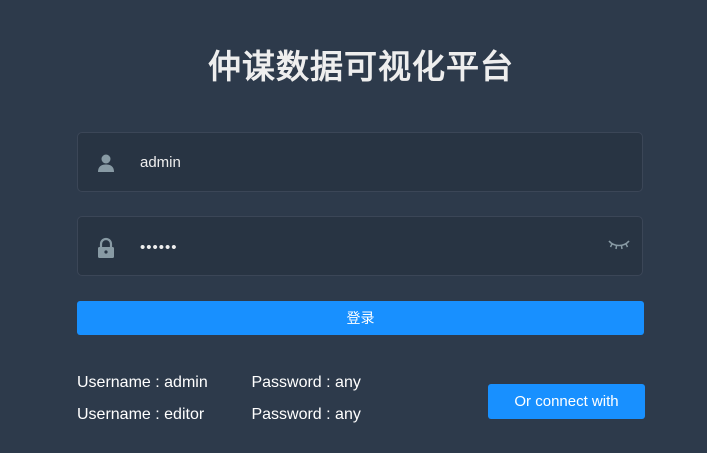 The width and height of the screenshot is (707, 453). Describe the element at coordinates (106, 163) in the screenshot. I see `user-icon` at that location.